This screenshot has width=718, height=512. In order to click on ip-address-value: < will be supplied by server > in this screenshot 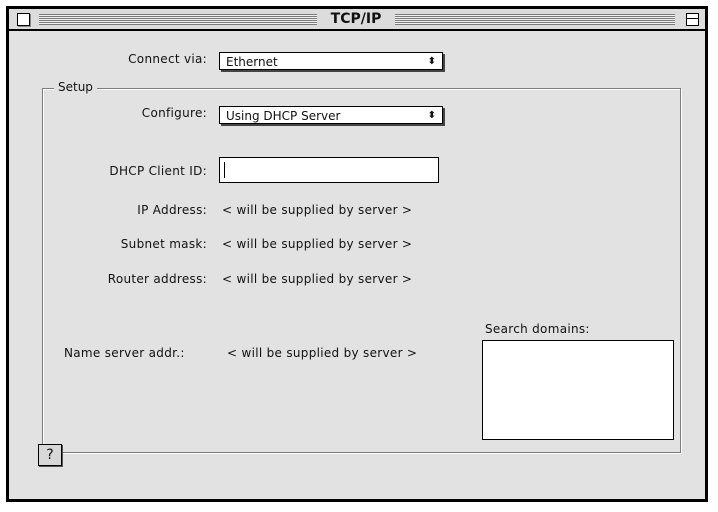, I will do `click(317, 210)`.